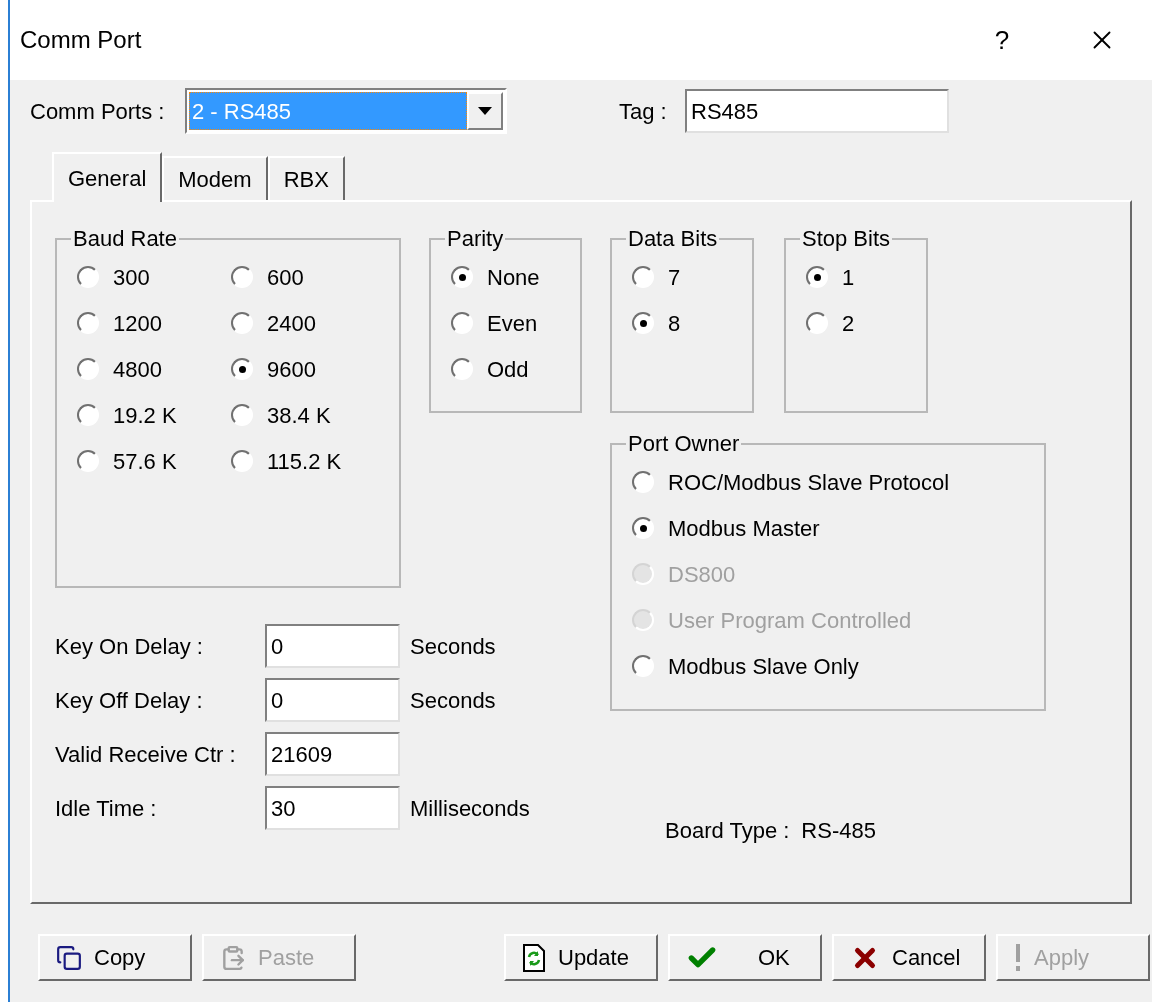 This screenshot has height=1002, width=1152. I want to click on cancel-button: Cancel, so click(909, 957).